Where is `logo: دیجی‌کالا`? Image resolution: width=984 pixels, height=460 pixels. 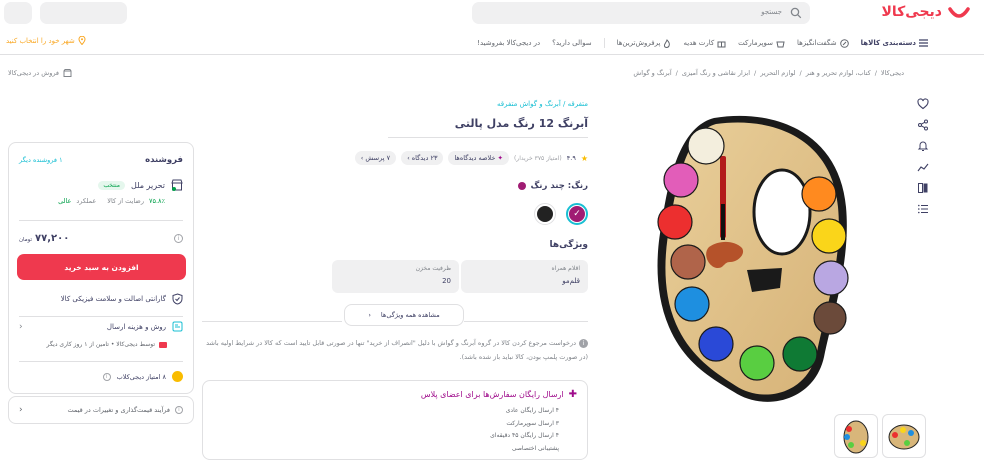
logo: دیجی‌کالا is located at coordinates (919, 15).